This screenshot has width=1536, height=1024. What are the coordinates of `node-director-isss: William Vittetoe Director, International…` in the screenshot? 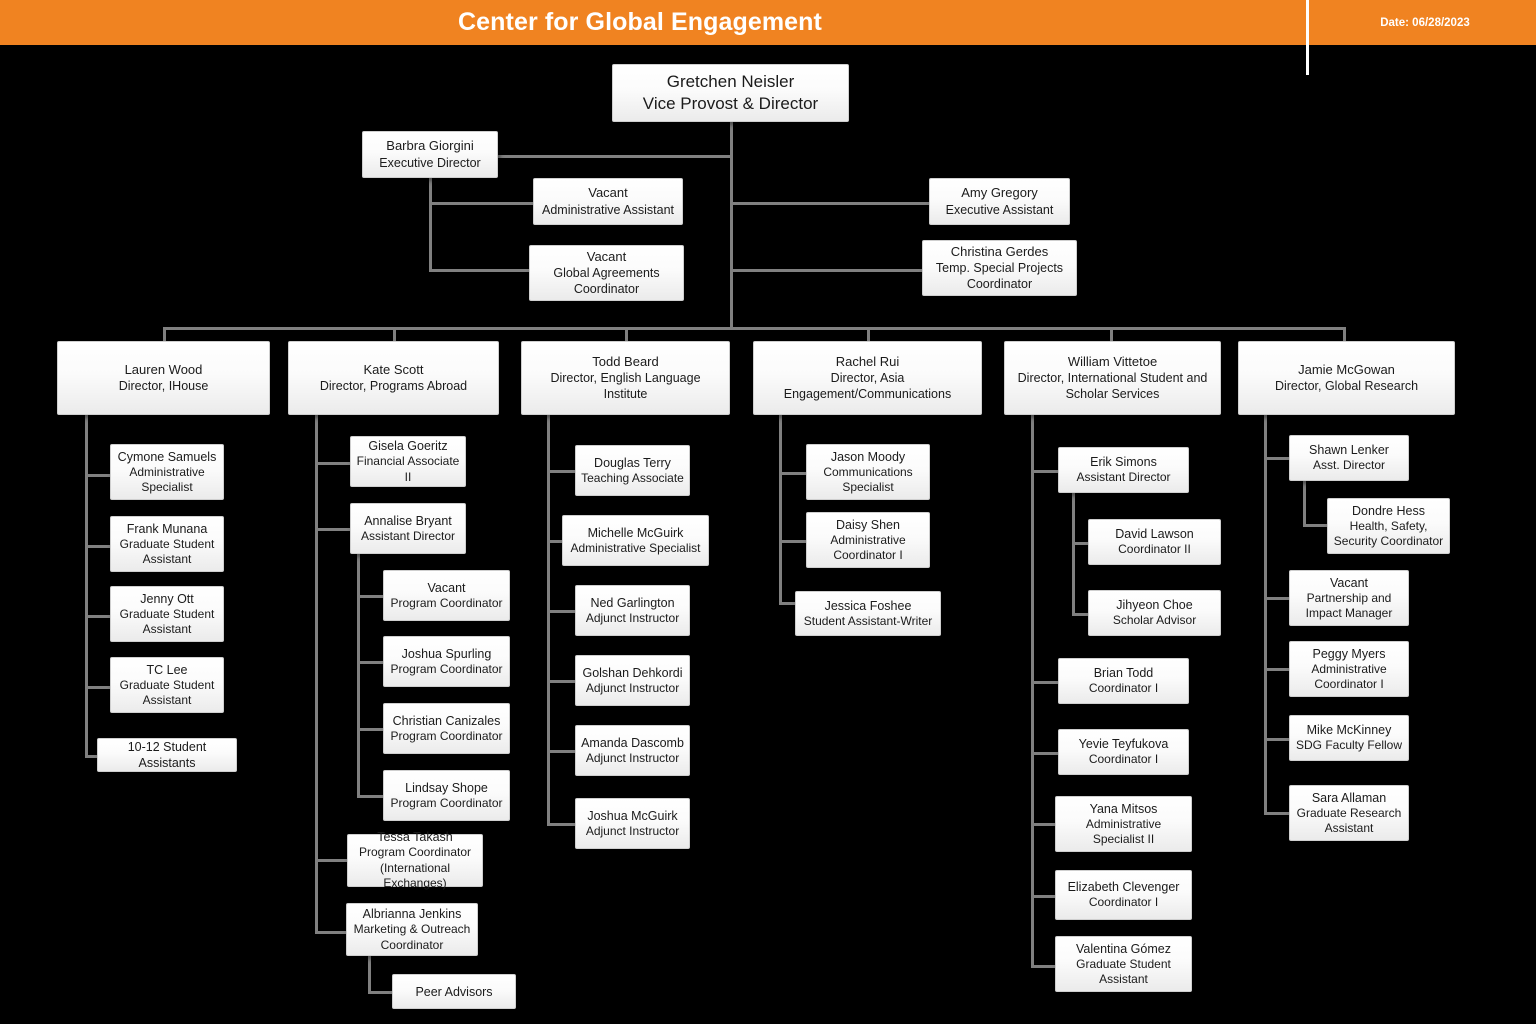 It's located at (1112, 378).